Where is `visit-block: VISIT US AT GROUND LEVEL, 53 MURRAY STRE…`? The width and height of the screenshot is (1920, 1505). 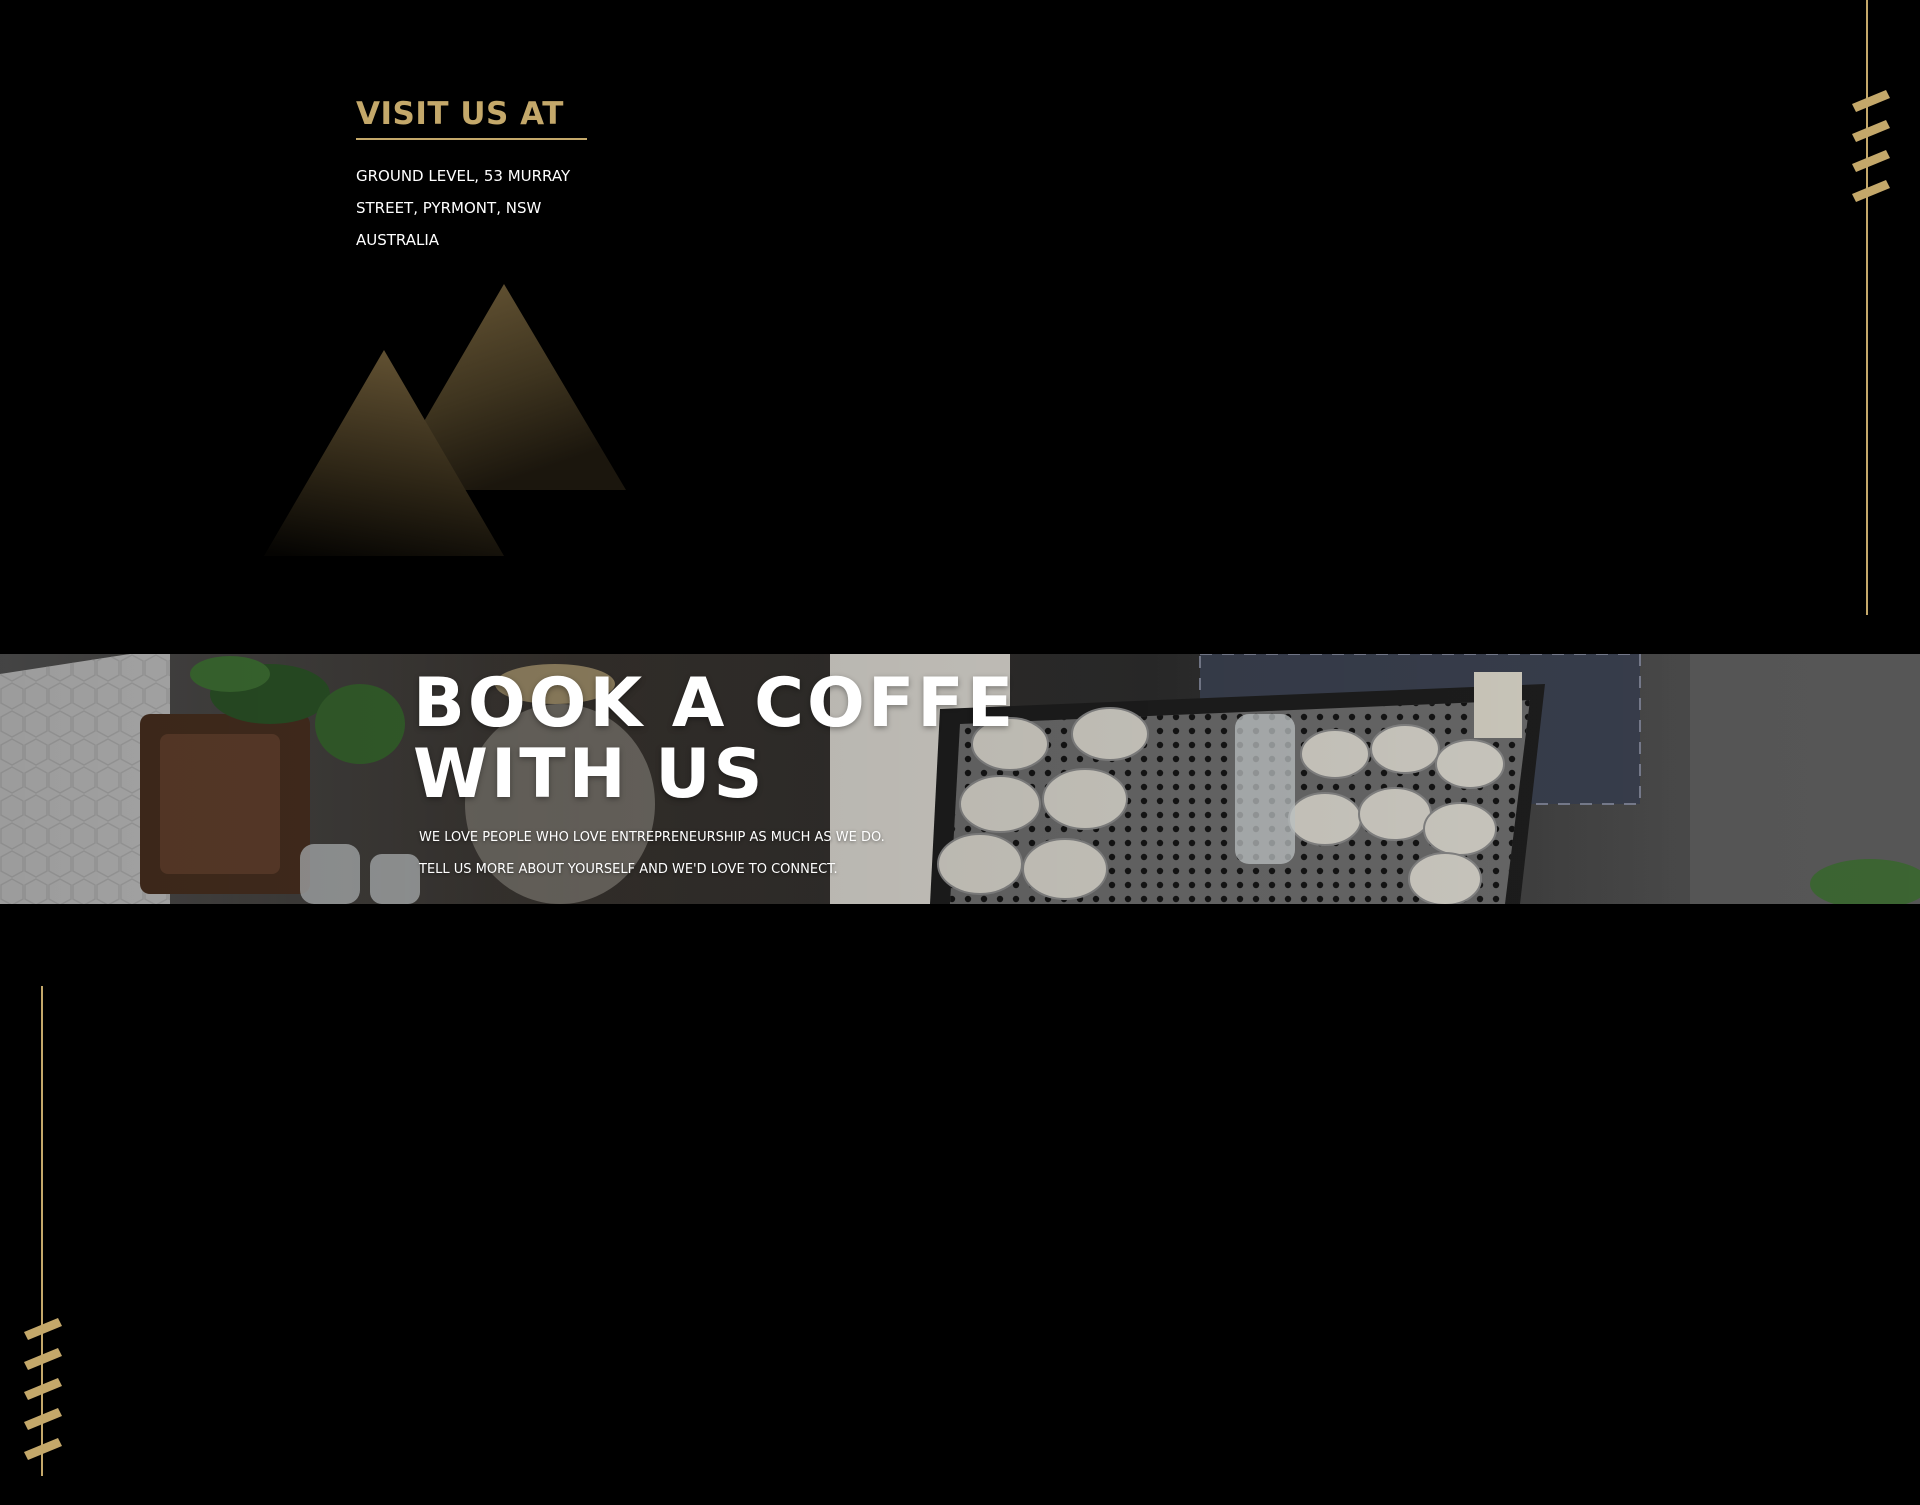 visit-block: VISIT US AT GROUND LEVEL, 53 MURRAY STRE… is located at coordinates (476, 173).